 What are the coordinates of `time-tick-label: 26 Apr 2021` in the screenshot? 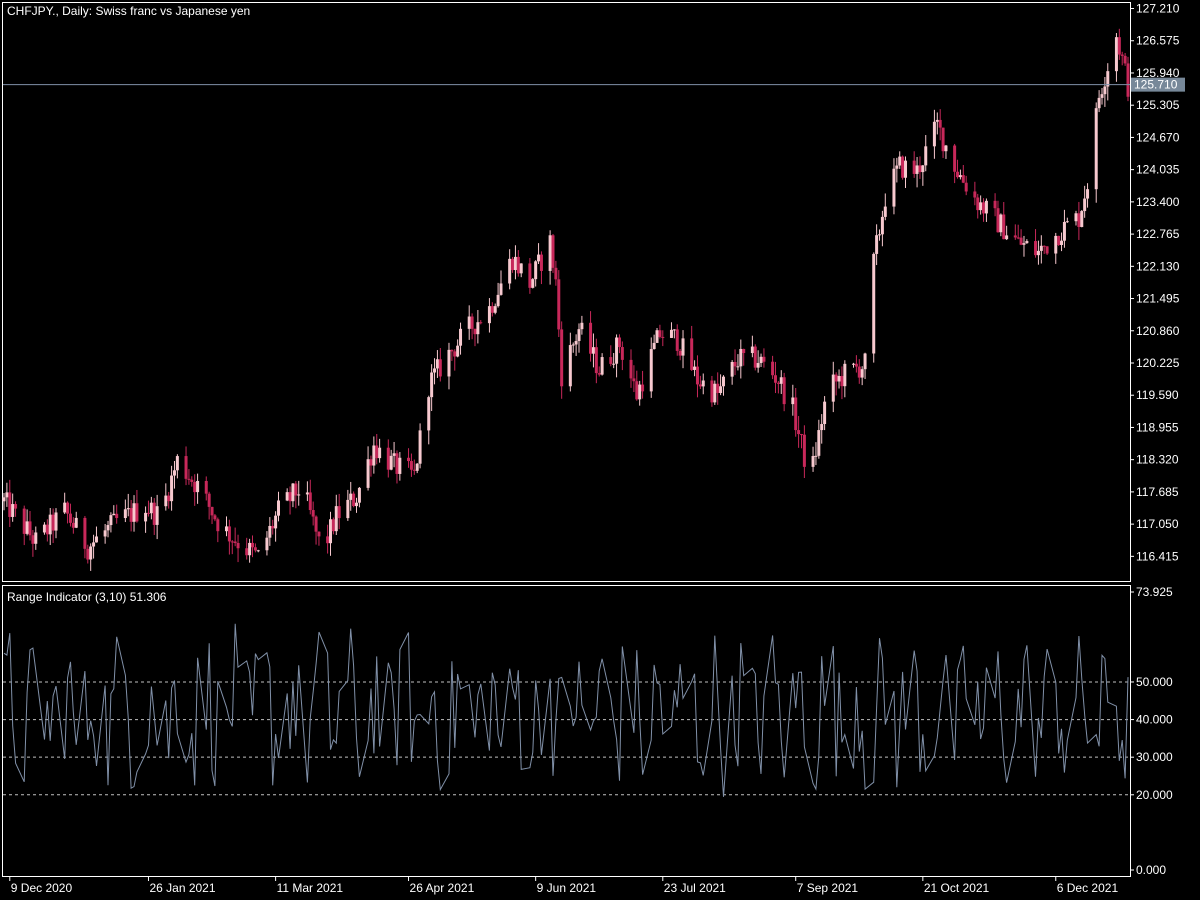 It's located at (442, 888).